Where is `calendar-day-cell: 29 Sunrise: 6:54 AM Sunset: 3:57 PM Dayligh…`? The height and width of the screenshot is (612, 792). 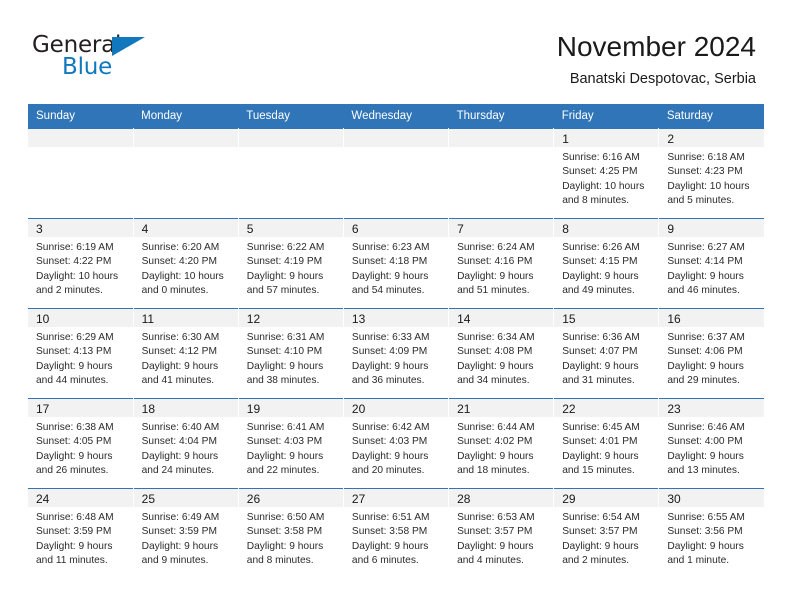 calendar-day-cell: 29 Sunrise: 6:54 AM Sunset: 3:57 PM Dayligh… is located at coordinates (606, 533).